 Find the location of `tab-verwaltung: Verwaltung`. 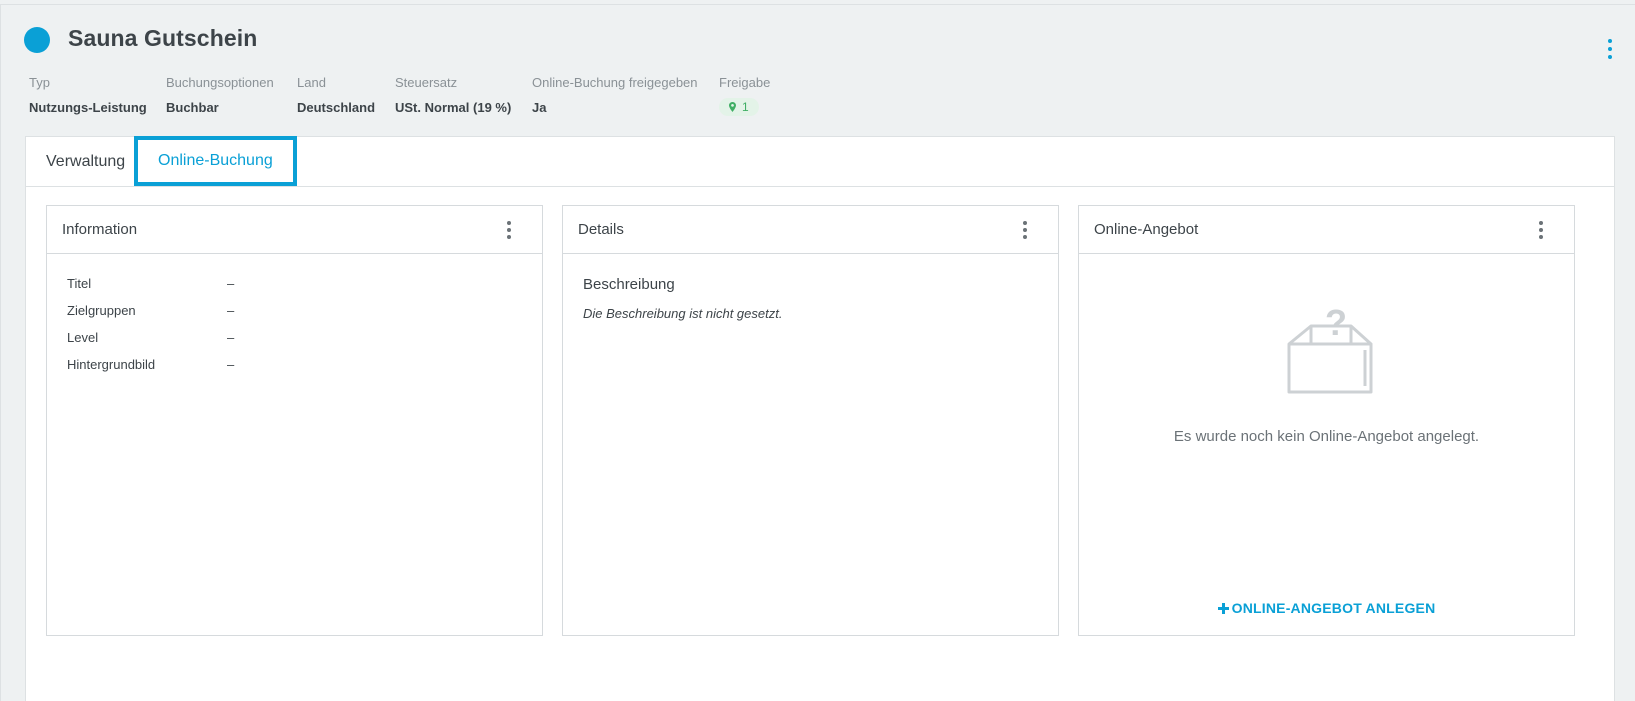

tab-verwaltung: Verwaltung is located at coordinates (85, 161).